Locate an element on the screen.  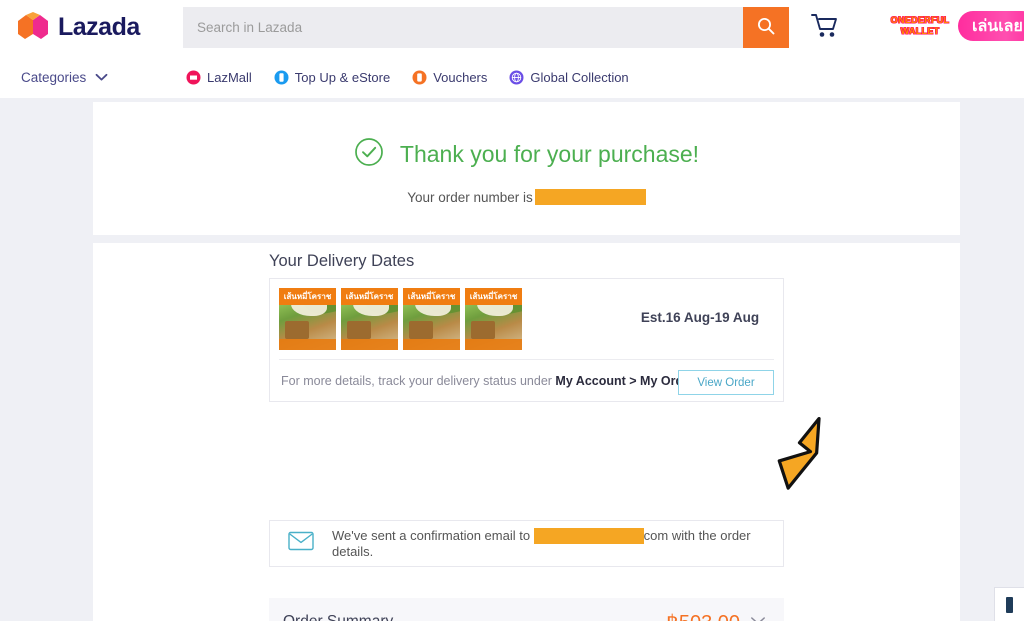
onederful-wallet-logo: ONEDERFUL WALLET is located at coordinates (920, 26).